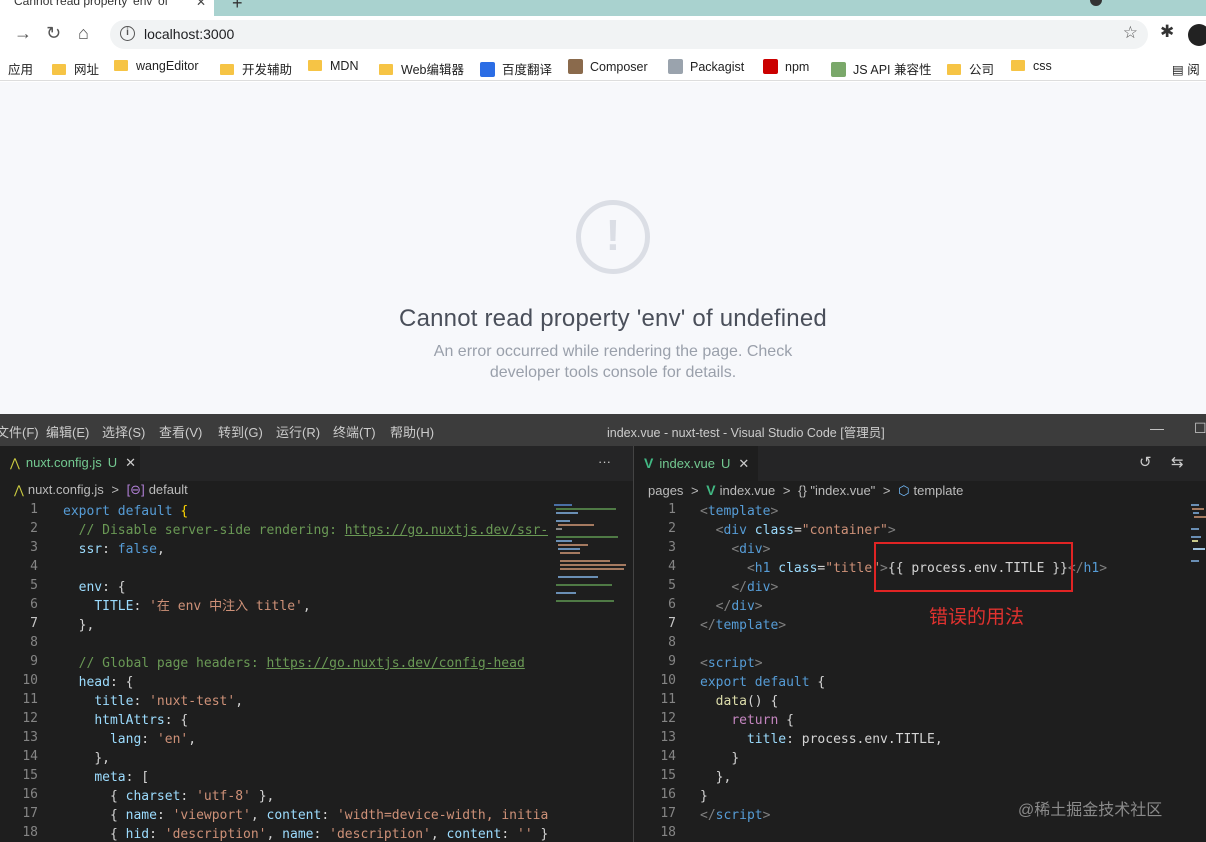 The height and width of the screenshot is (842, 1206). I want to click on tab-nuxt-config: ⋀ nuxt.config.js U ✕, so click(70, 463).